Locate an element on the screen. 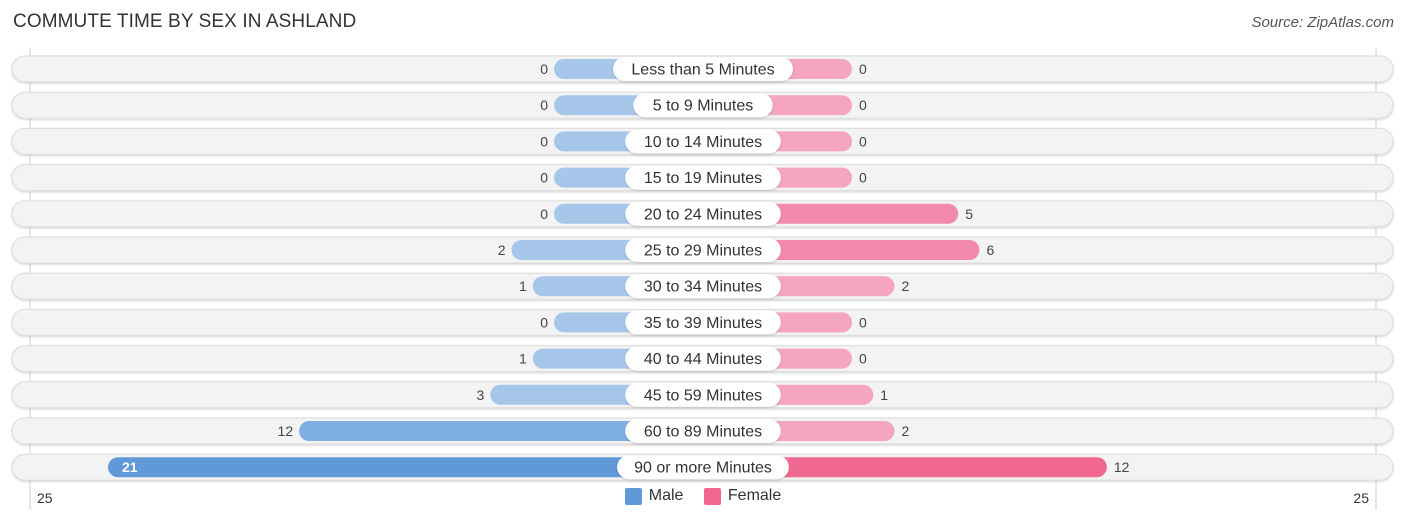 The image size is (1406, 523). category-label: 60 to 89 Minutes is located at coordinates (703, 432).